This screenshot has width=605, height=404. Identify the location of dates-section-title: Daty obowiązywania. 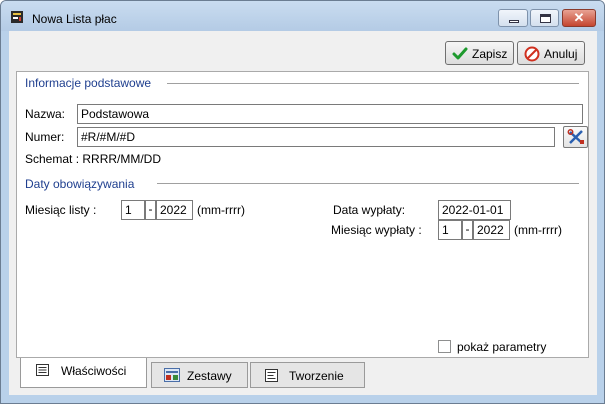
(82, 184).